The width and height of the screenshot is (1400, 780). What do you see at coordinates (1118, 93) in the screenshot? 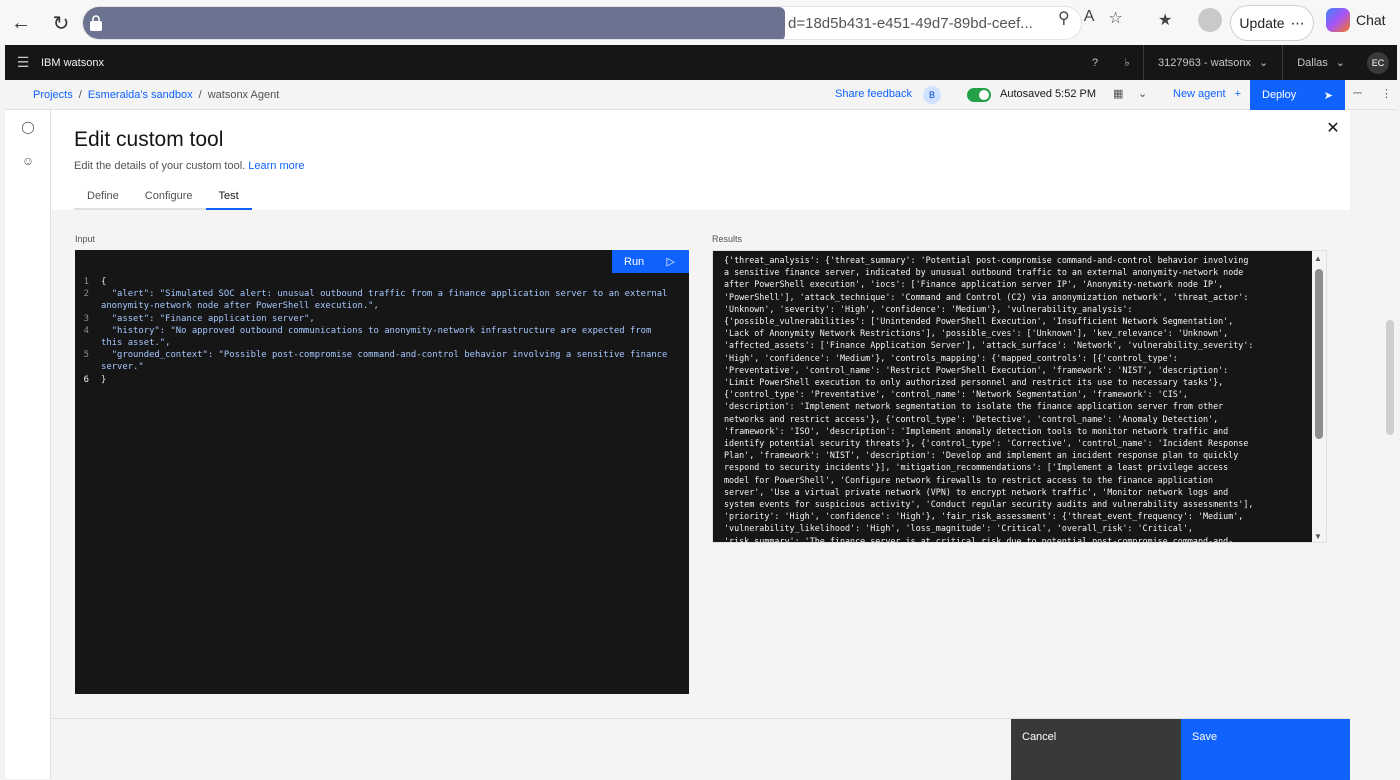
I see `save-version-icon: ▦` at bounding box center [1118, 93].